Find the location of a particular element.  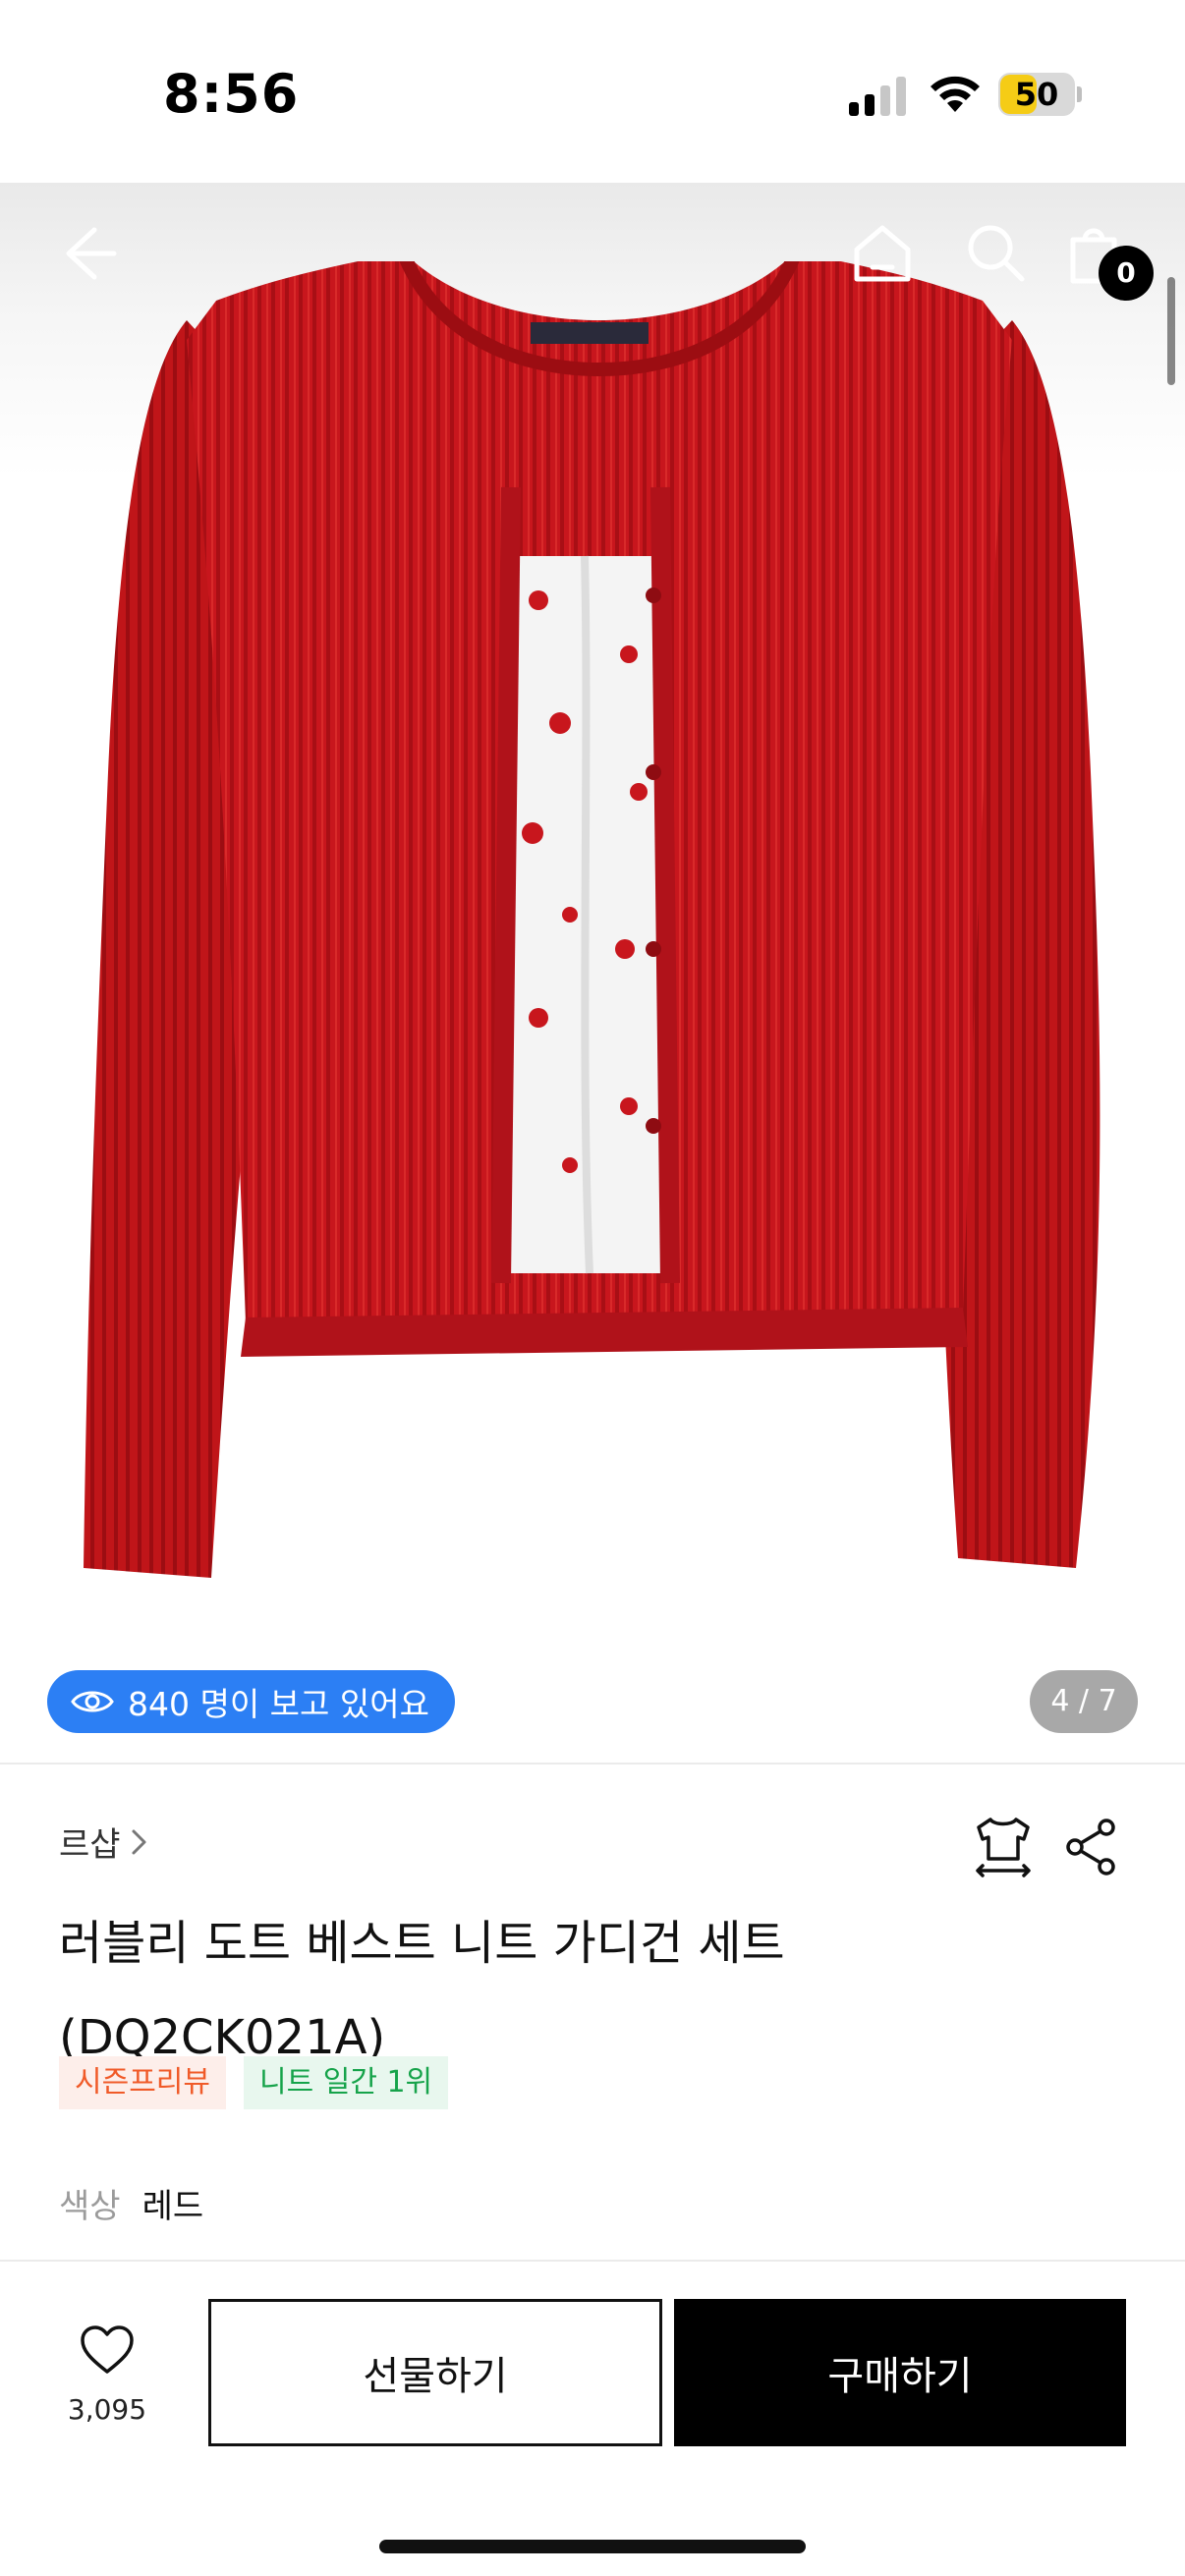

battery-level: 50 is located at coordinates (1037, 94).